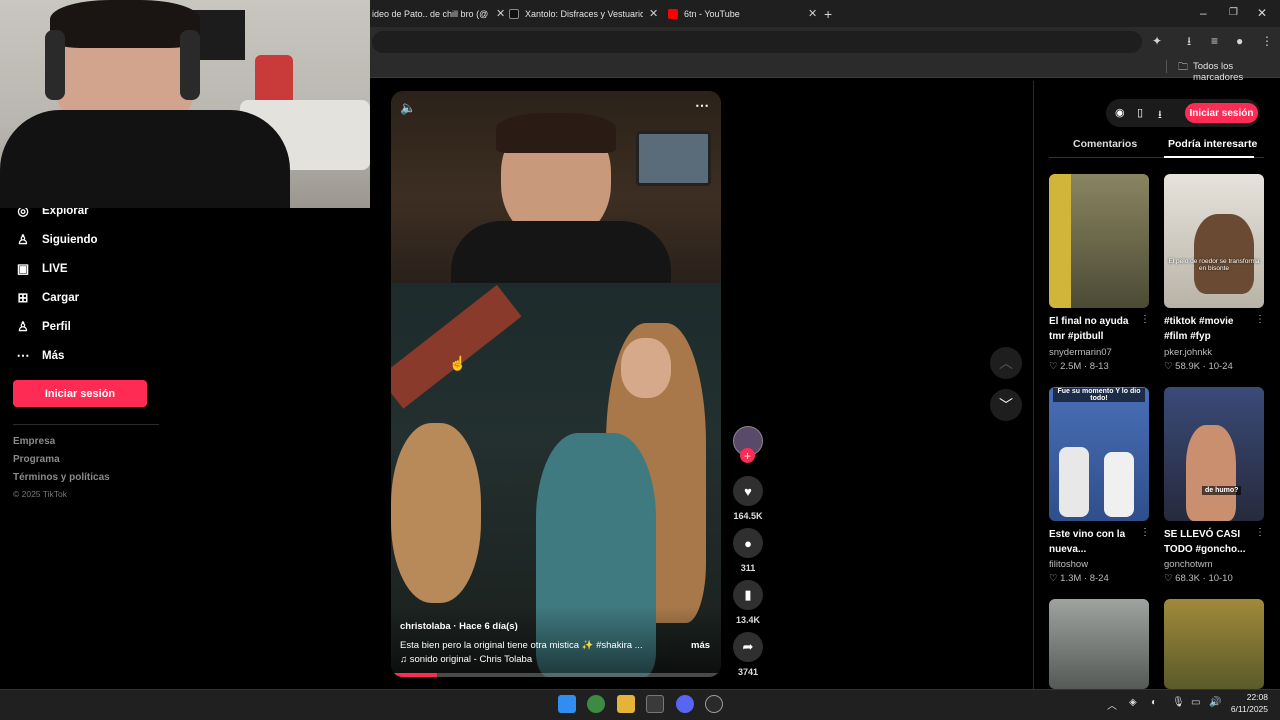 The image size is (1280, 720). I want to click on clock-time: 22:08, so click(1249, 697).